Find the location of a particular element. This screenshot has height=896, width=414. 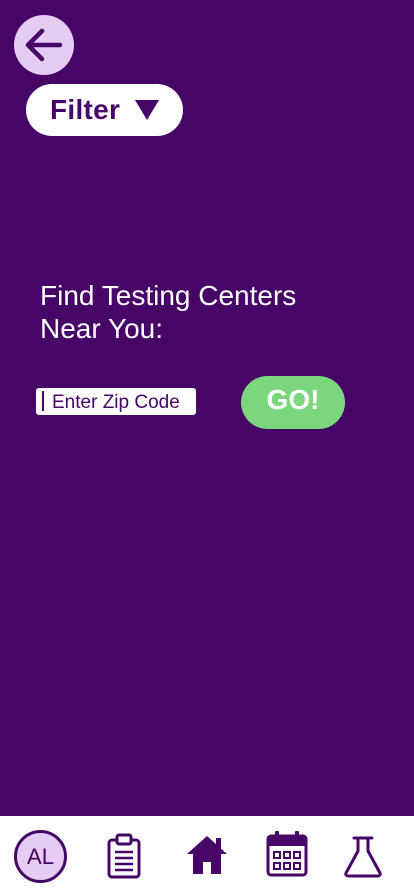

bottom-nav: AL is located at coordinates (207, 856).